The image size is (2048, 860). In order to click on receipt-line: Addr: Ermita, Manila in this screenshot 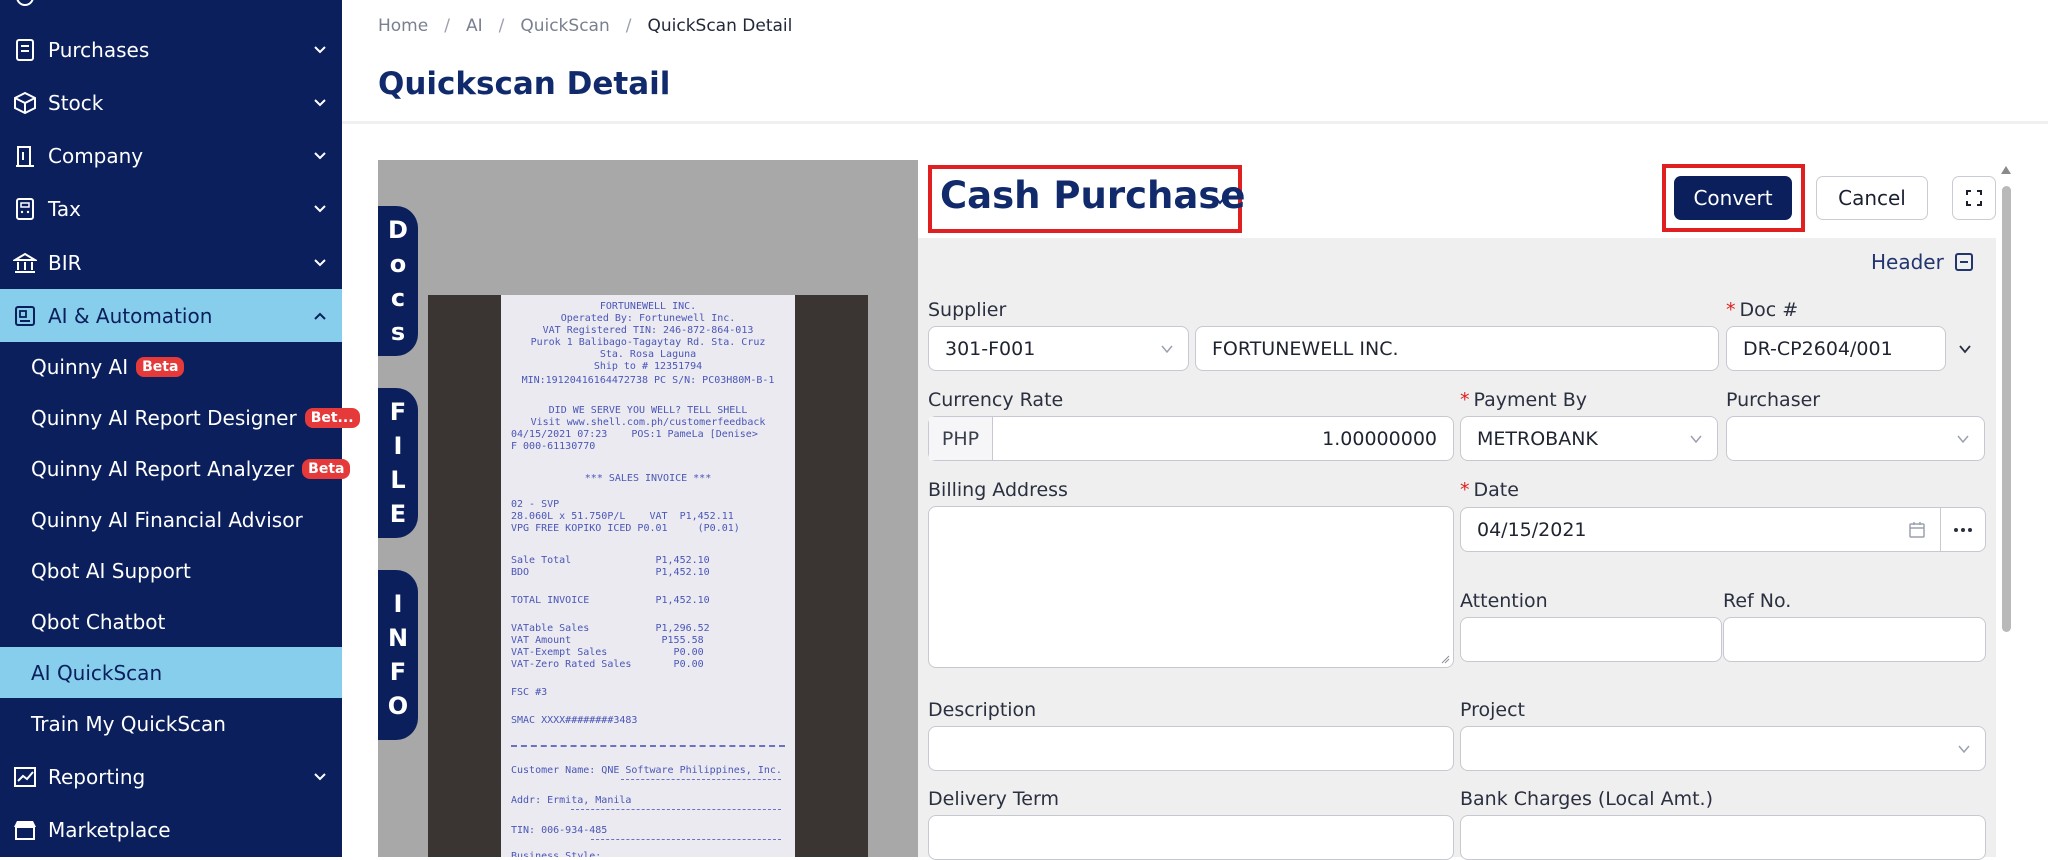, I will do `click(571, 800)`.